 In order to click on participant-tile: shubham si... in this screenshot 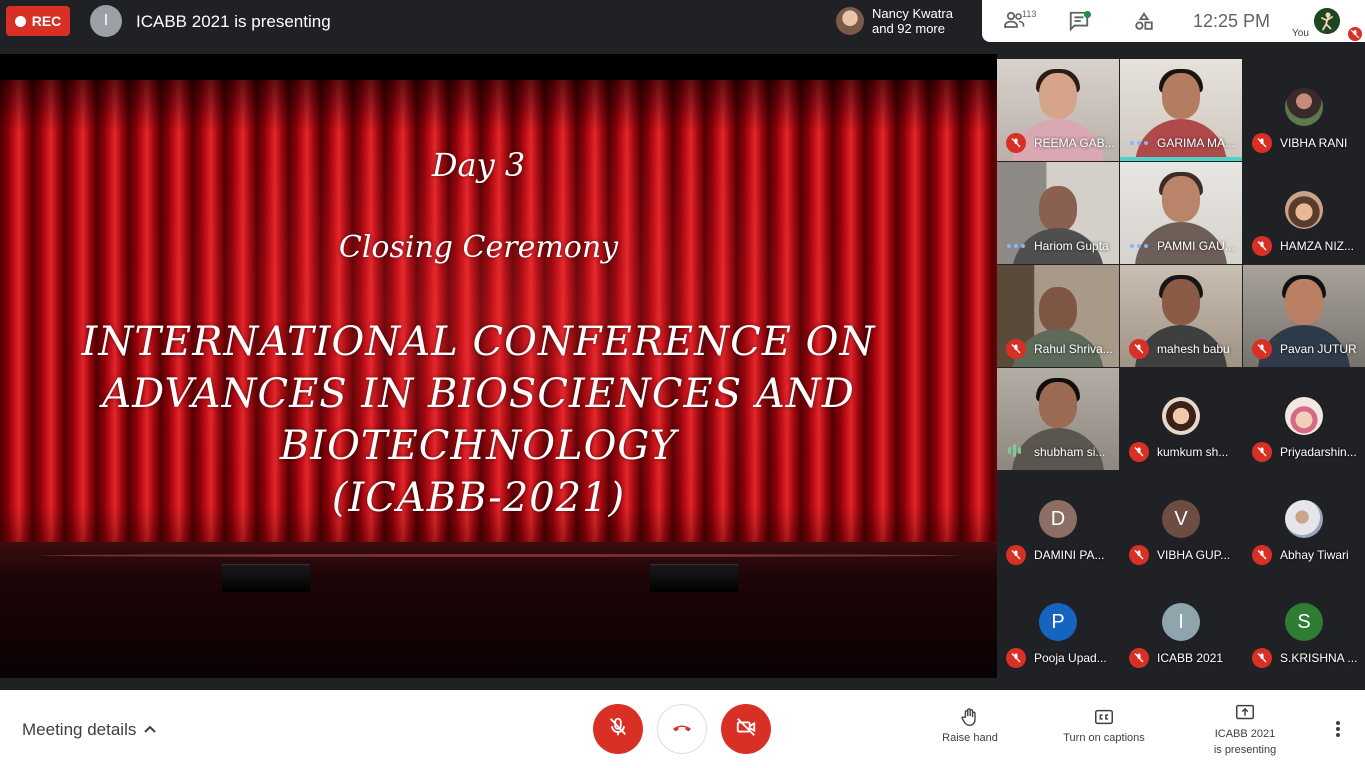, I will do `click(1058, 419)`.